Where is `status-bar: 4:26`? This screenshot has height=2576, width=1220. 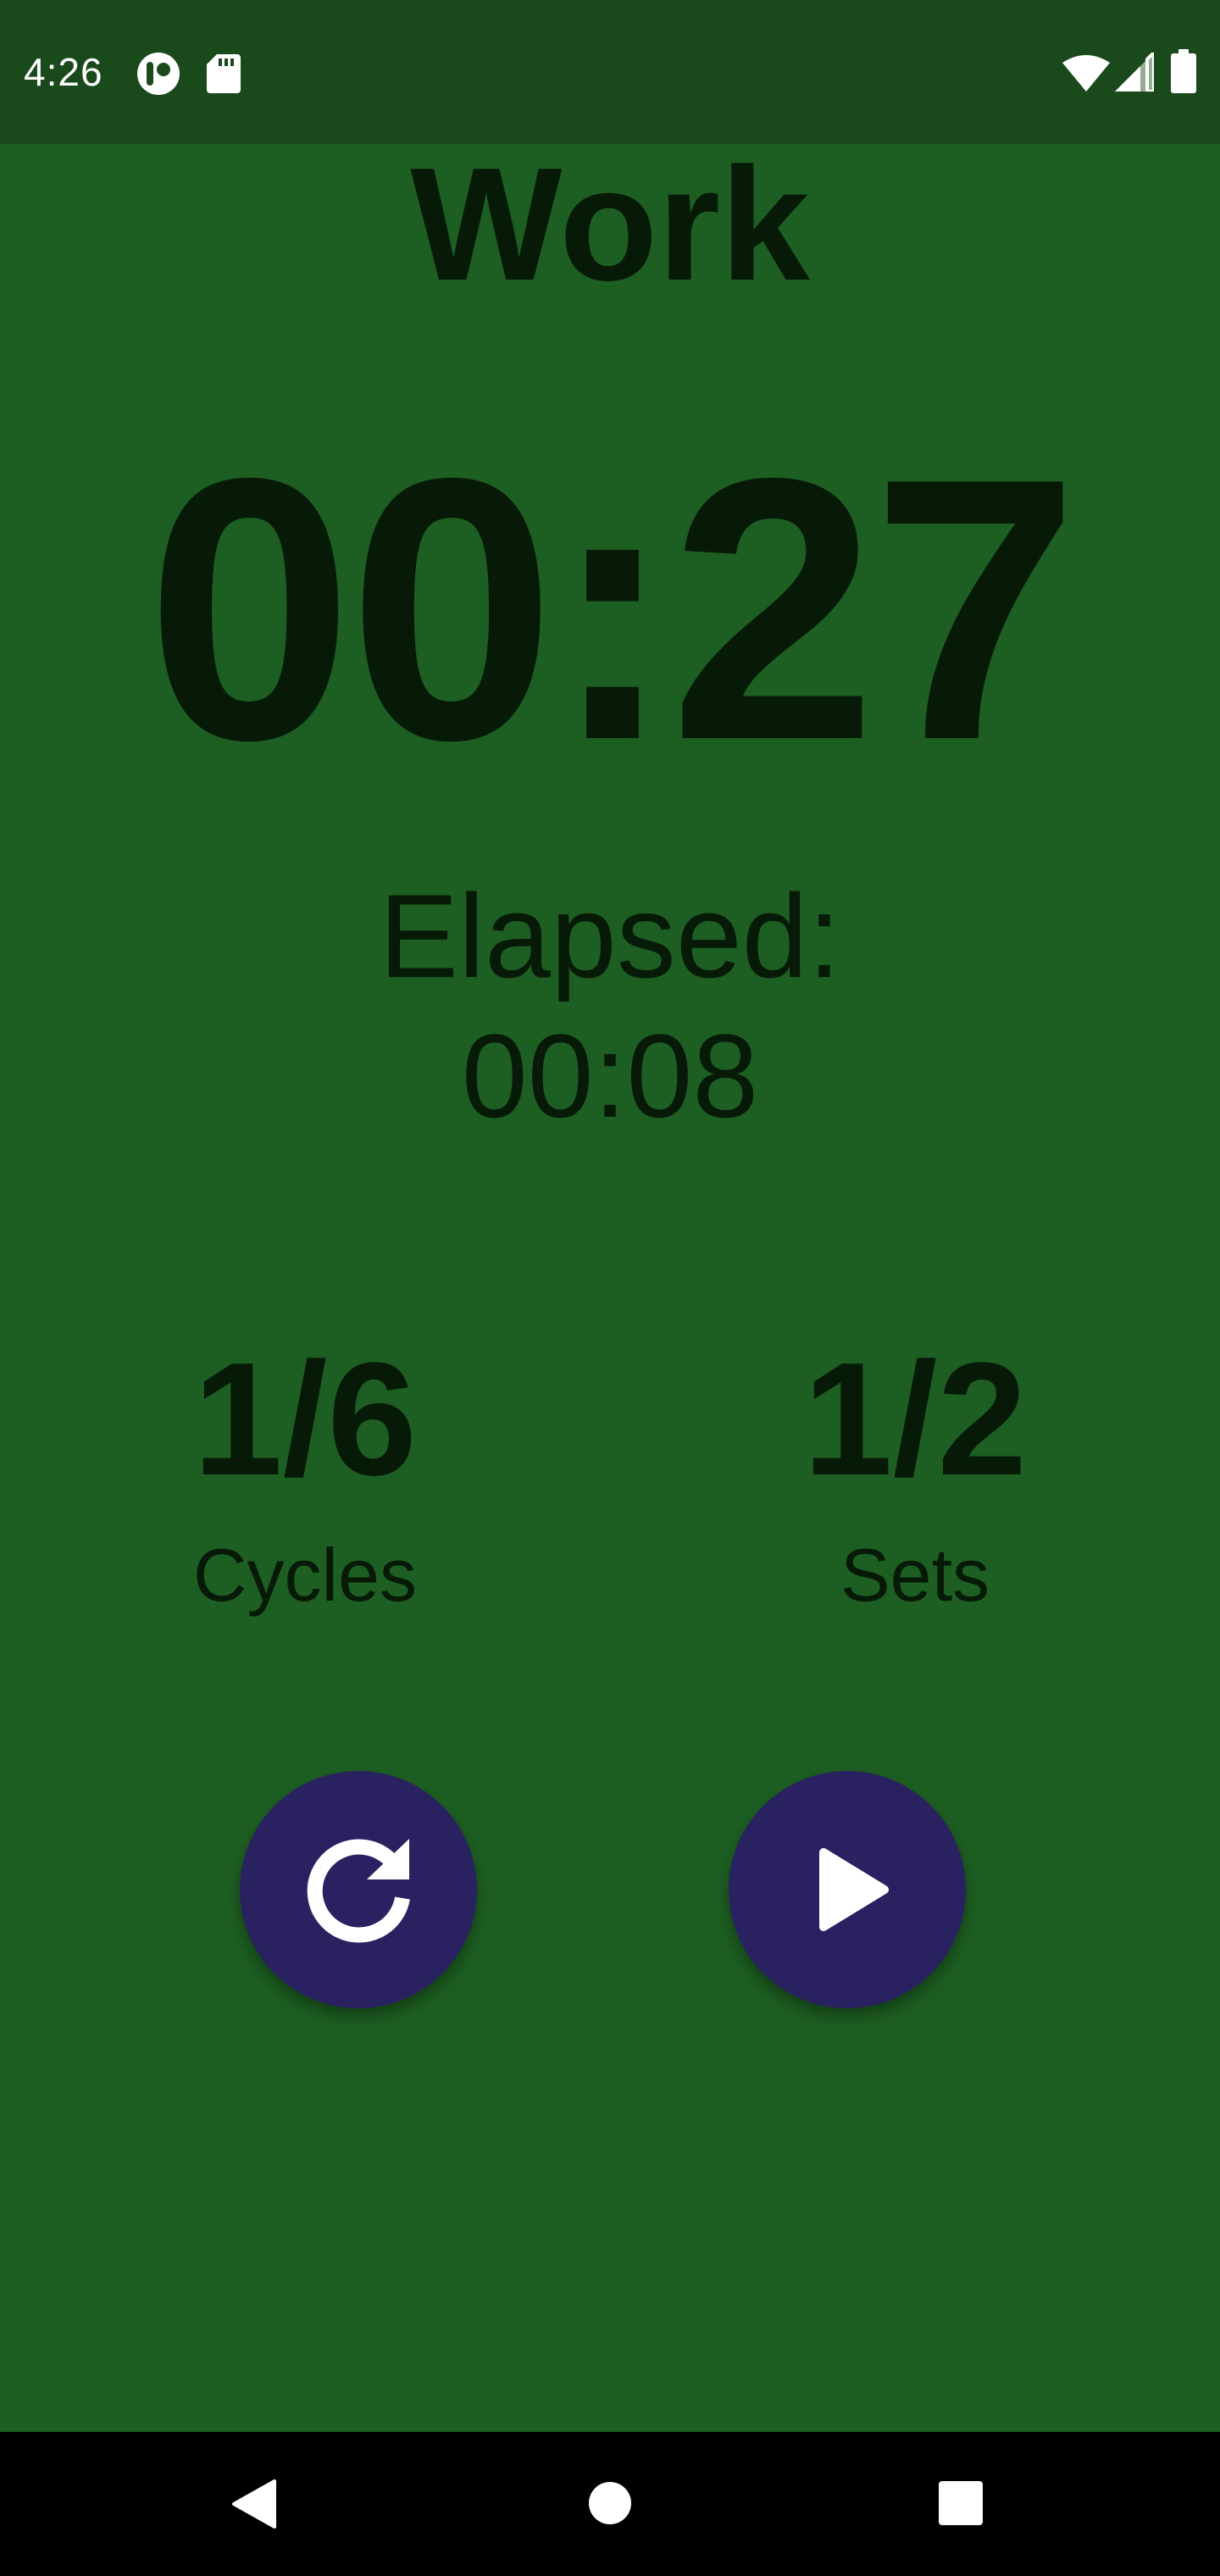
status-bar: 4:26 is located at coordinates (610, 72).